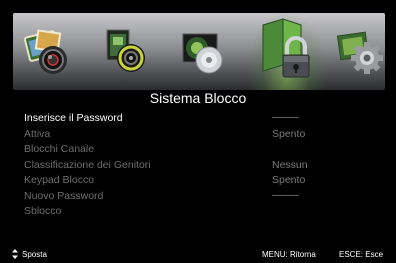 The height and width of the screenshot is (263, 396). I want to click on menu-item-label: Keypad Blocco, so click(59, 180).